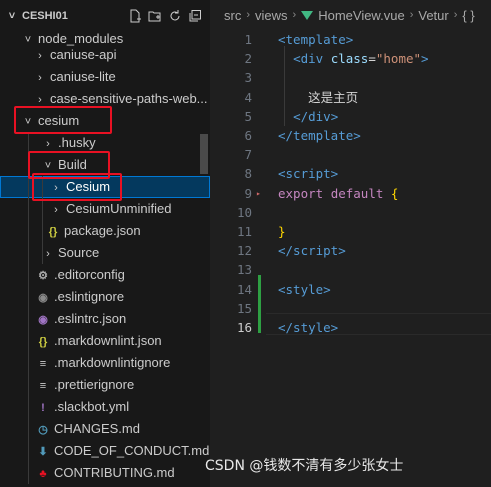  What do you see at coordinates (43, 430) in the screenshot?
I see `file-icon: ◷` at bounding box center [43, 430].